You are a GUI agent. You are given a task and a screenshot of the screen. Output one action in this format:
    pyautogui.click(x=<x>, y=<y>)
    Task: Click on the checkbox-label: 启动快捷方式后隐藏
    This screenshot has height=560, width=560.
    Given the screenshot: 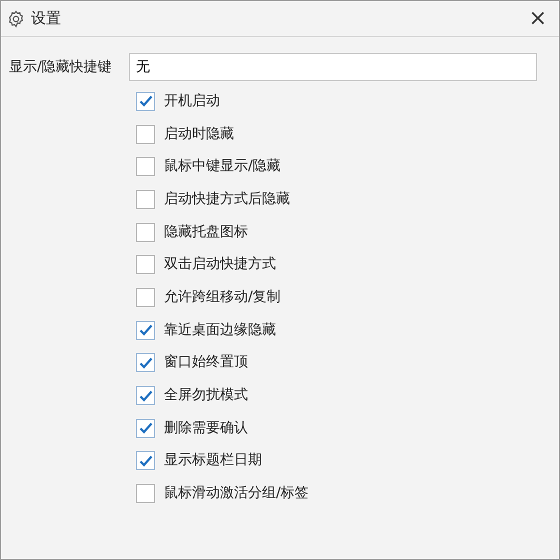 What is the action you would take?
    pyautogui.click(x=227, y=199)
    